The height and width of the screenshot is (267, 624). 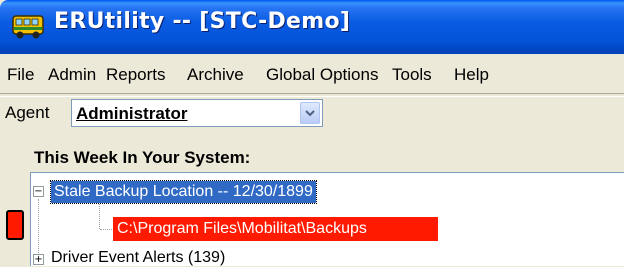 What do you see at coordinates (412, 75) in the screenshot?
I see `menu-tools: Tools` at bounding box center [412, 75].